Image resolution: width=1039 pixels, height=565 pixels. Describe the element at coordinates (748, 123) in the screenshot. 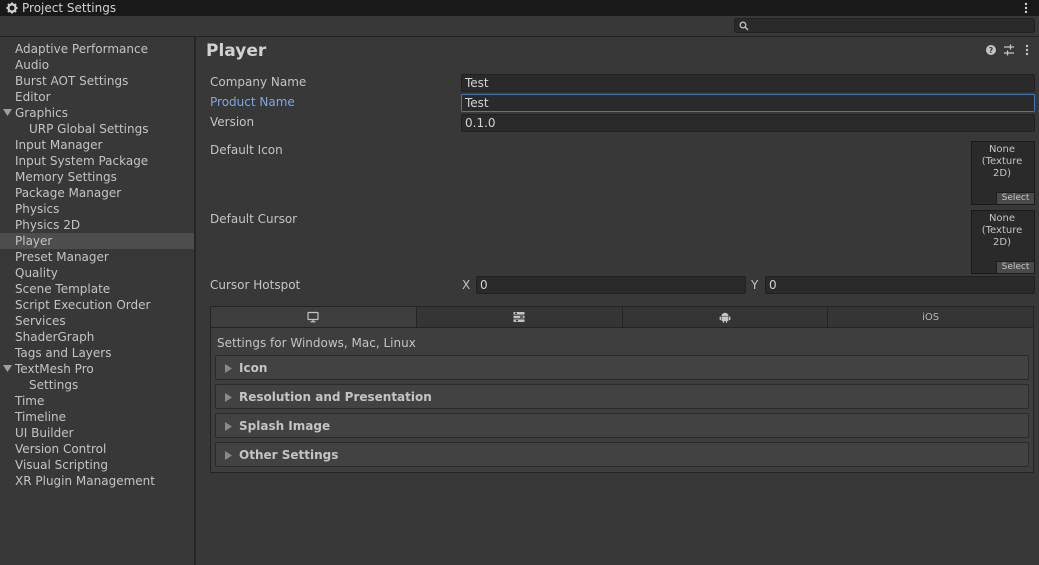

I see `version-field: 0.1.0` at that location.